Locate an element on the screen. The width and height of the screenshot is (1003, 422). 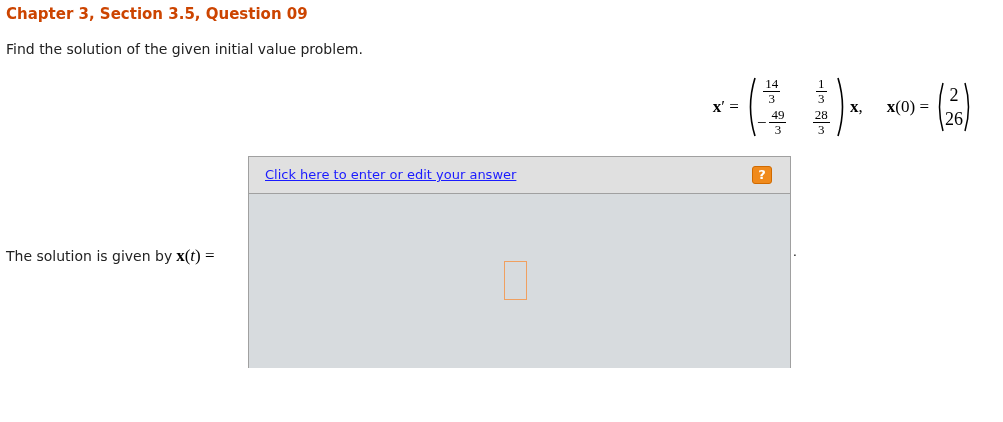
math-text: x(t) = is located at coordinates (195, 256).